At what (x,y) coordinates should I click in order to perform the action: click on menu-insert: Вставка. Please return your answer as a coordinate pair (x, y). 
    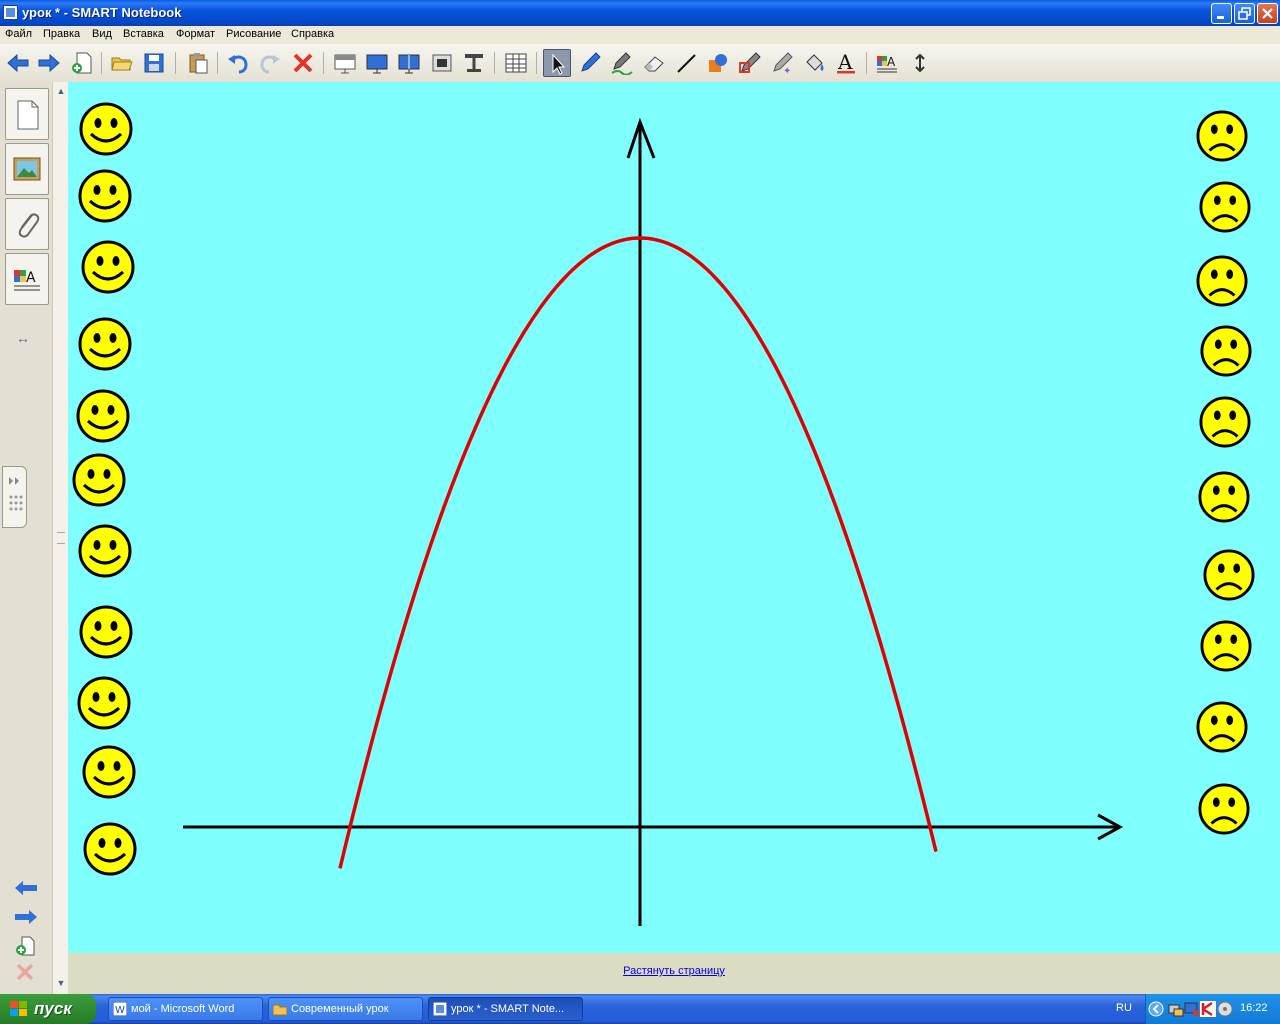
    Looking at the image, I should click on (143, 34).